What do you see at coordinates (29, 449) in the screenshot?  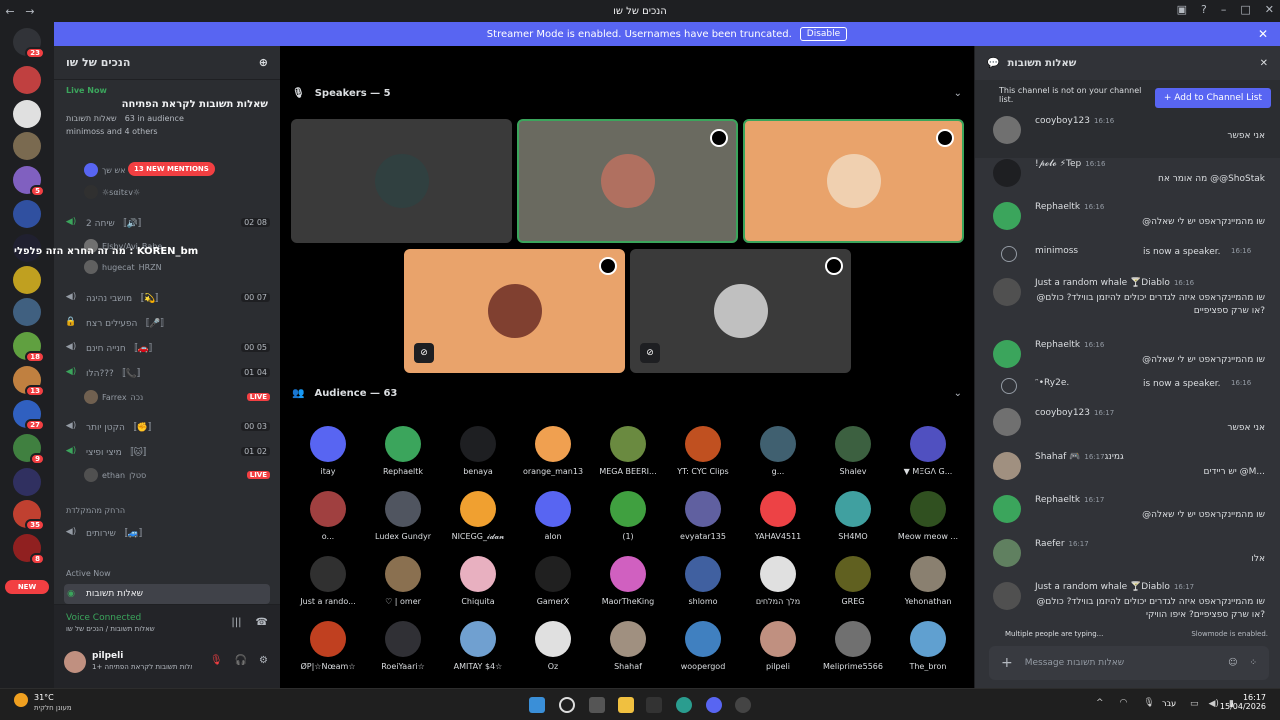 I see `server-icon: 9` at bounding box center [29, 449].